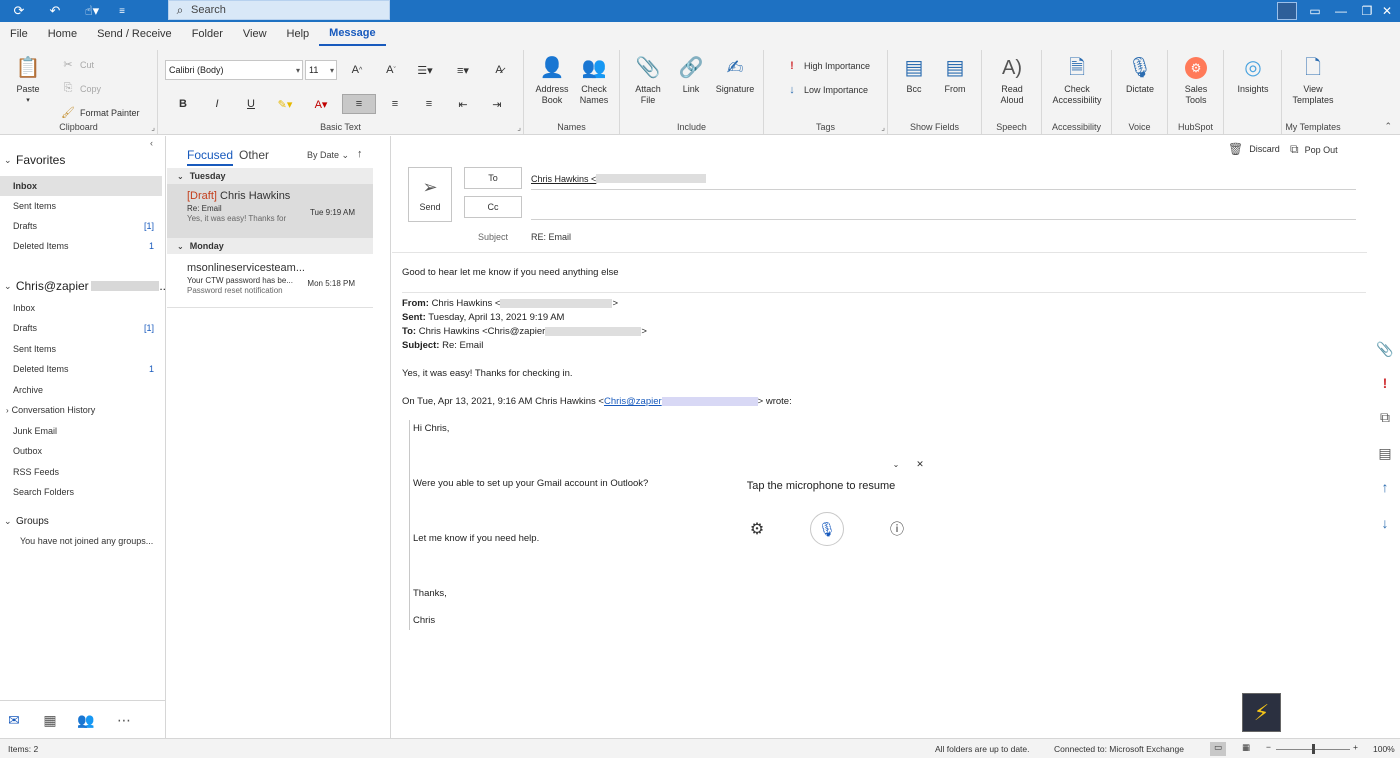  What do you see at coordinates (943, 179) in the screenshot?
I see `to-field: Chris Hawkins <` at bounding box center [943, 179].